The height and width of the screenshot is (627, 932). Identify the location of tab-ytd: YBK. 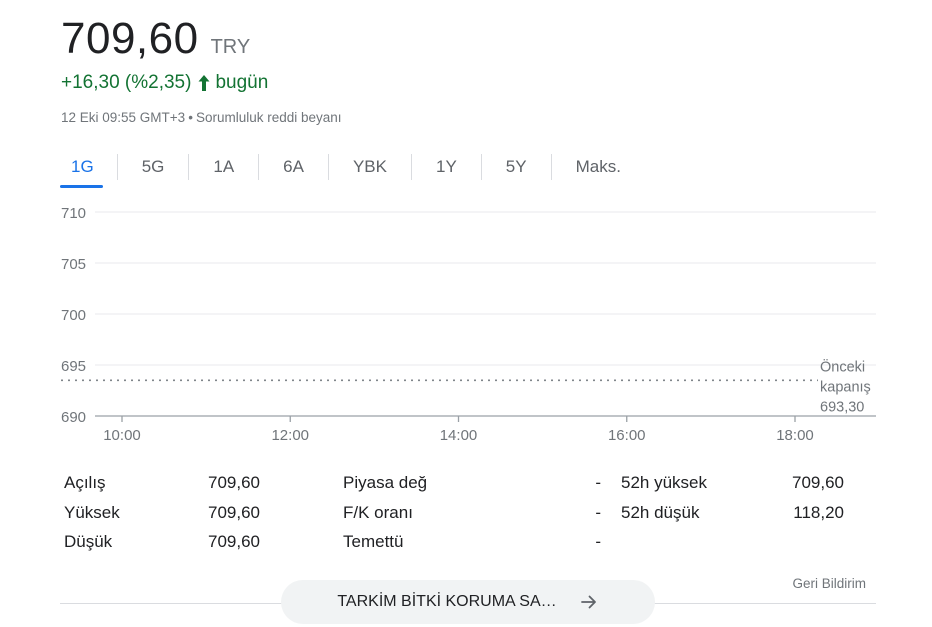
(370, 167).